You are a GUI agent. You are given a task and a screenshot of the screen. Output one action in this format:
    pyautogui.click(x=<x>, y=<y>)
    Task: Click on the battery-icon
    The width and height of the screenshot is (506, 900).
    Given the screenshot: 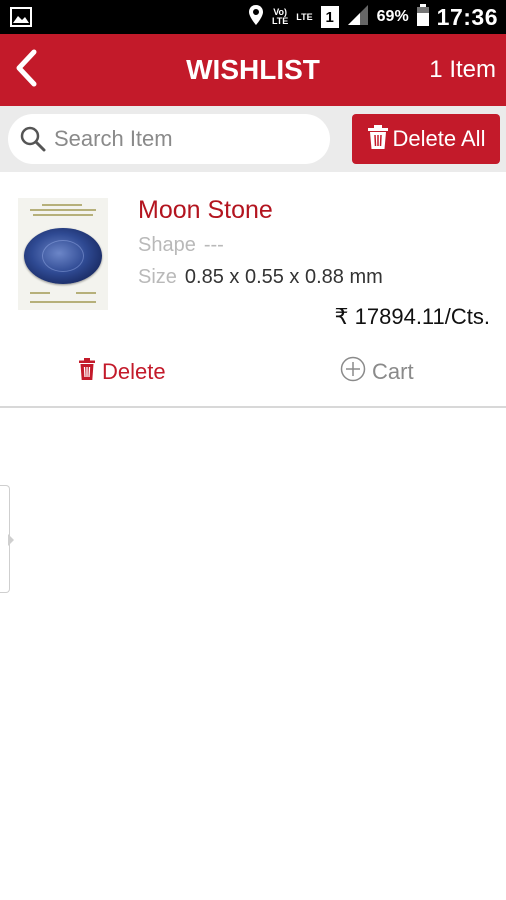 What is the action you would take?
    pyautogui.click(x=422, y=17)
    